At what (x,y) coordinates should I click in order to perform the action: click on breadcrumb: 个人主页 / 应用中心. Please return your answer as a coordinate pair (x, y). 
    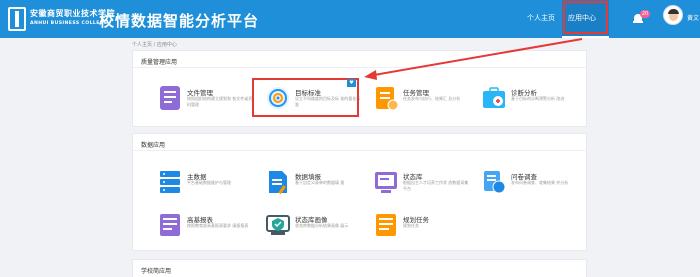
    Looking at the image, I should click on (154, 45).